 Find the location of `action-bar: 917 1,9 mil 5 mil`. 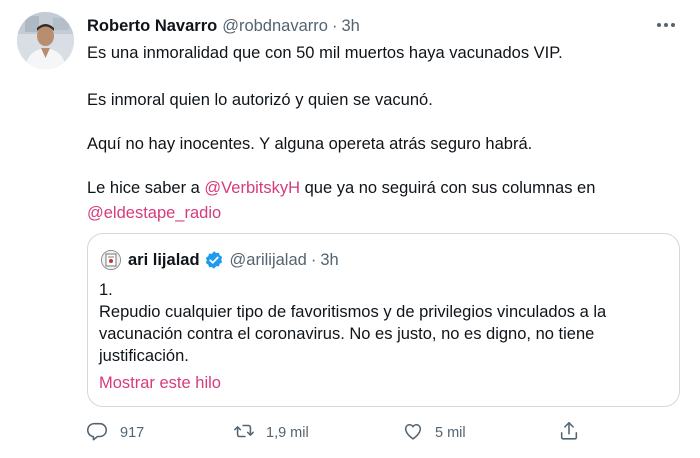

action-bar: 917 1,9 mil 5 mil is located at coordinates (387, 433).